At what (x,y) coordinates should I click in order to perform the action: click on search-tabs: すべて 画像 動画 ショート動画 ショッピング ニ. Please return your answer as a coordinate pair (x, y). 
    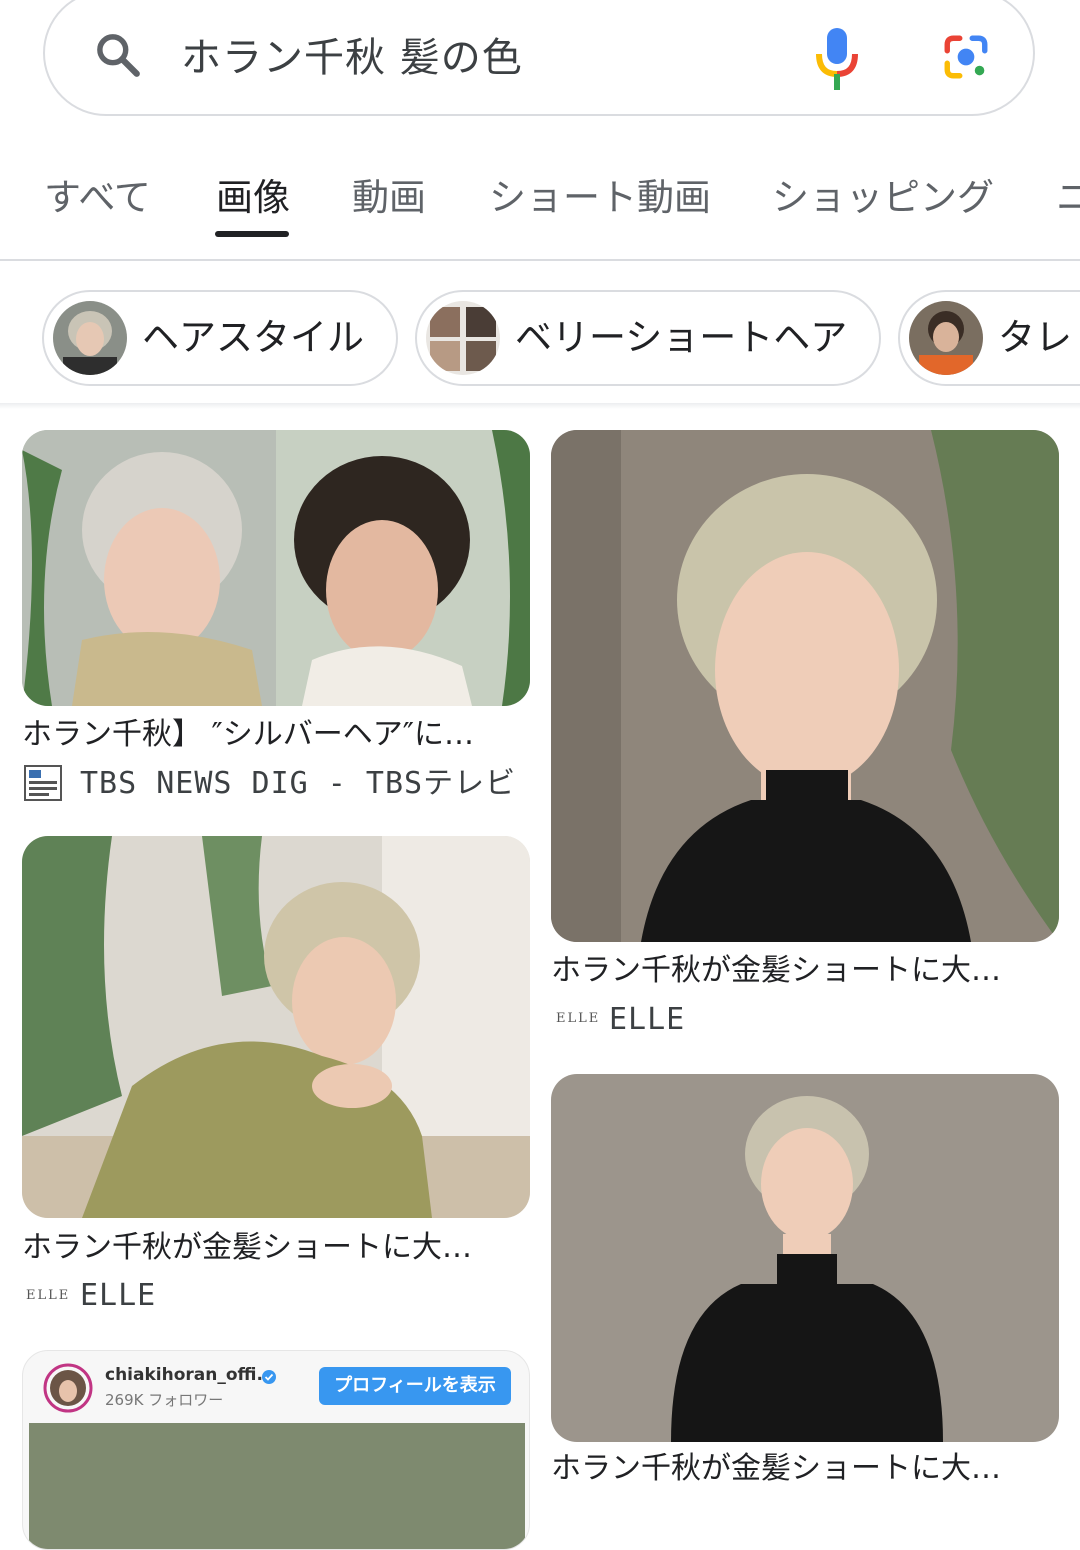
    Looking at the image, I should click on (540, 205).